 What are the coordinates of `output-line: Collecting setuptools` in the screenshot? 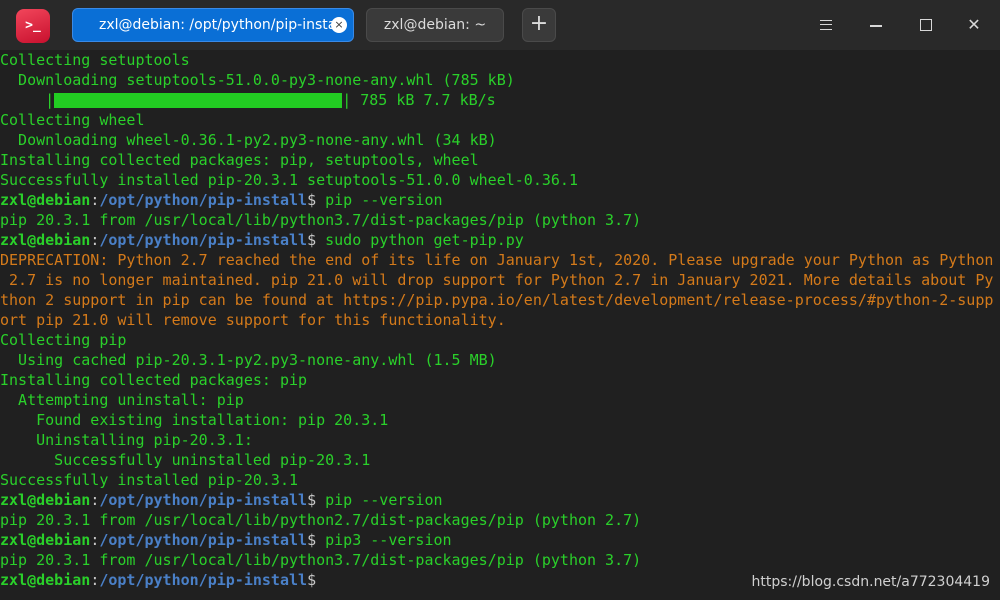 It's located at (95, 60).